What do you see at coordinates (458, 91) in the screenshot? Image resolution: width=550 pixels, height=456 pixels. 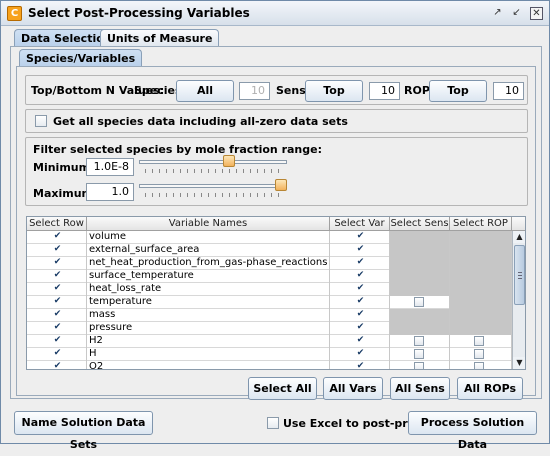 I see `rop-top-button: Top` at bounding box center [458, 91].